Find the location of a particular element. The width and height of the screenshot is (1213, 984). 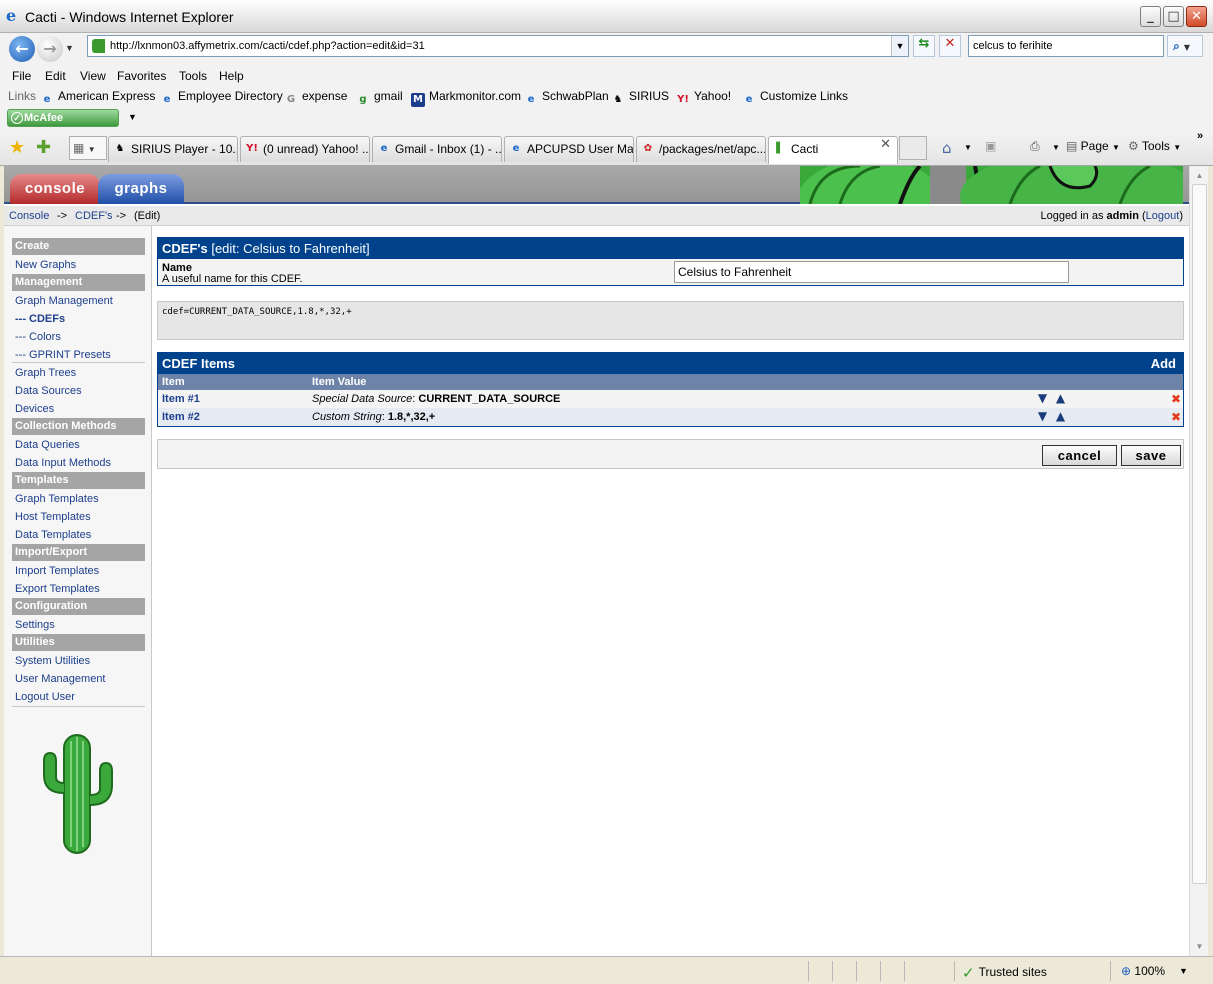

feeds-icon: ▣ is located at coordinates (990, 146).